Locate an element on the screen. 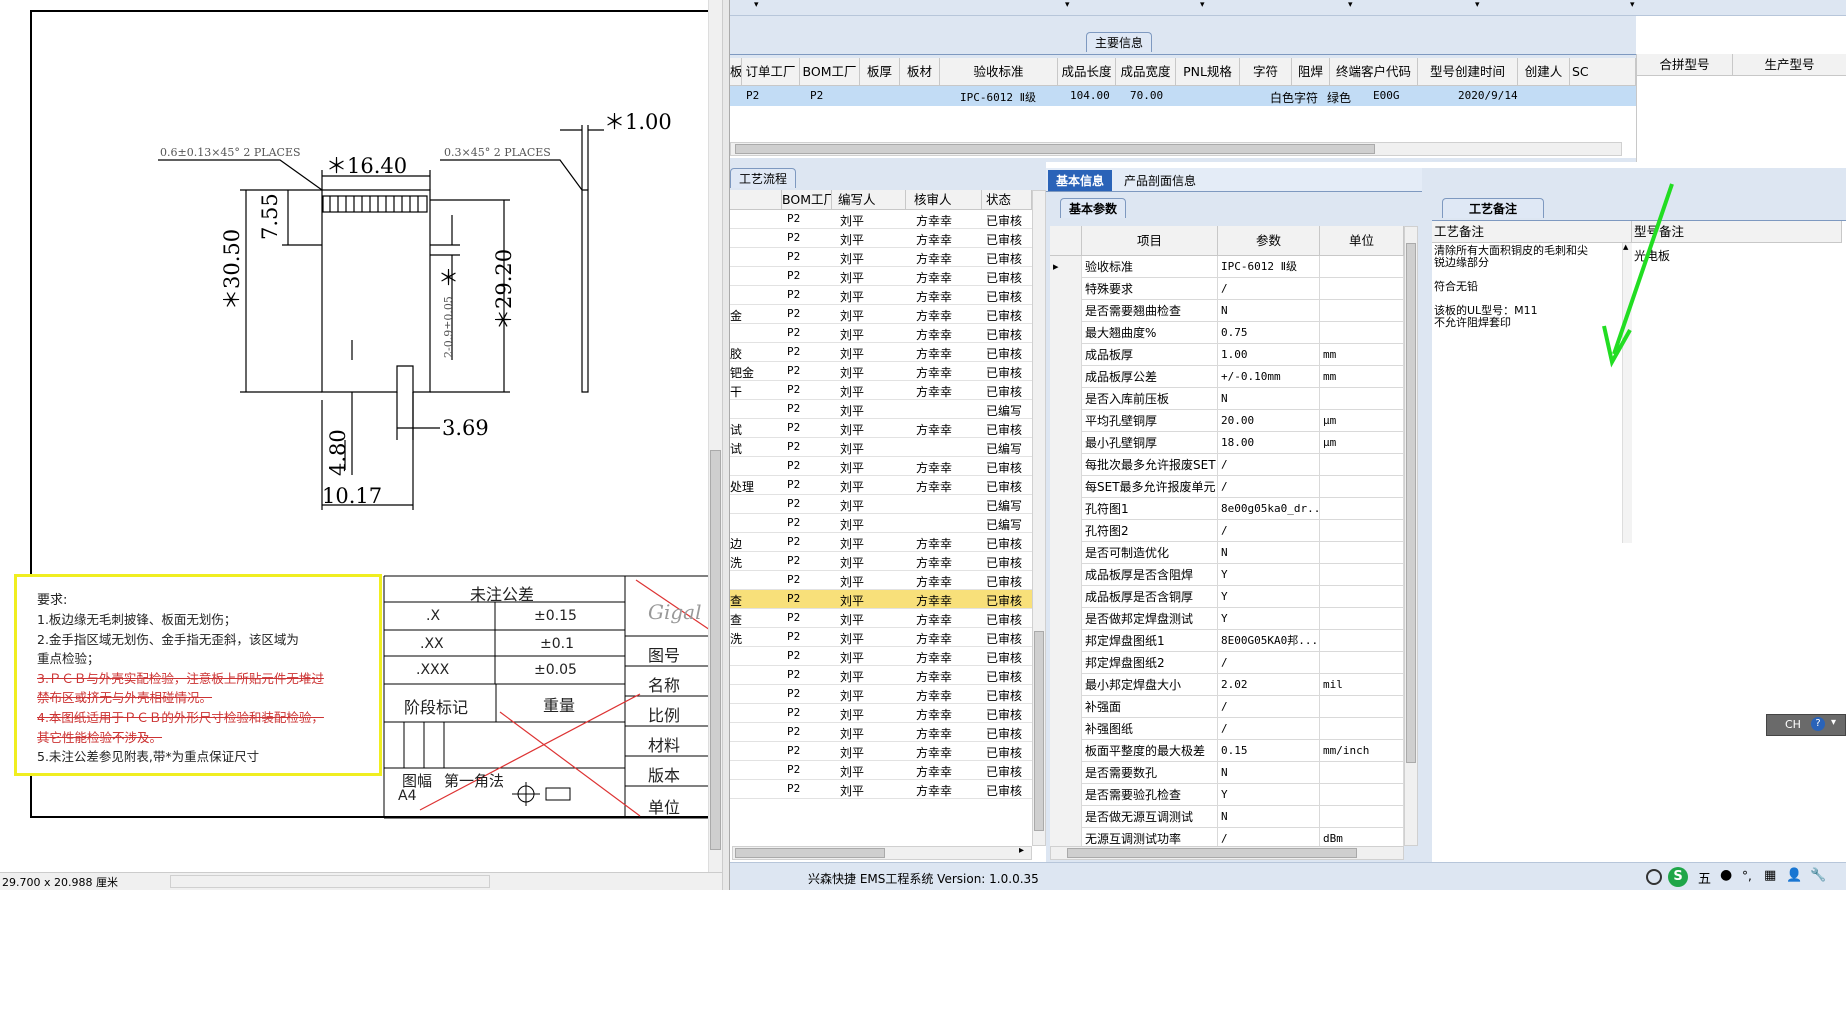 This screenshot has width=1846, height=1028. col-header: BOM工厂 is located at coordinates (807, 200).